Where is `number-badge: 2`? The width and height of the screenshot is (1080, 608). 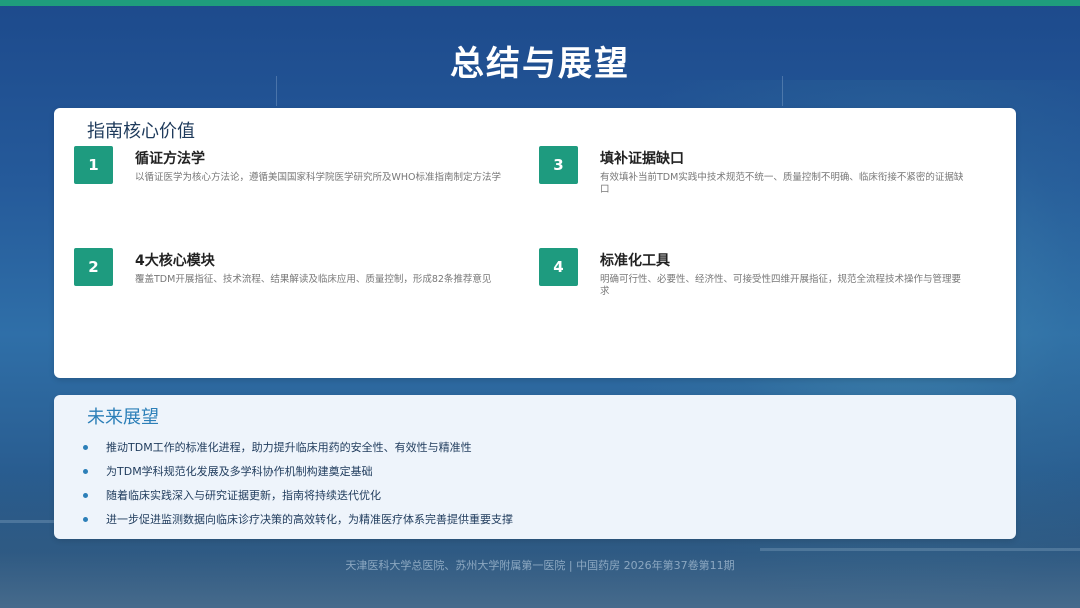 number-badge: 2 is located at coordinates (93, 267).